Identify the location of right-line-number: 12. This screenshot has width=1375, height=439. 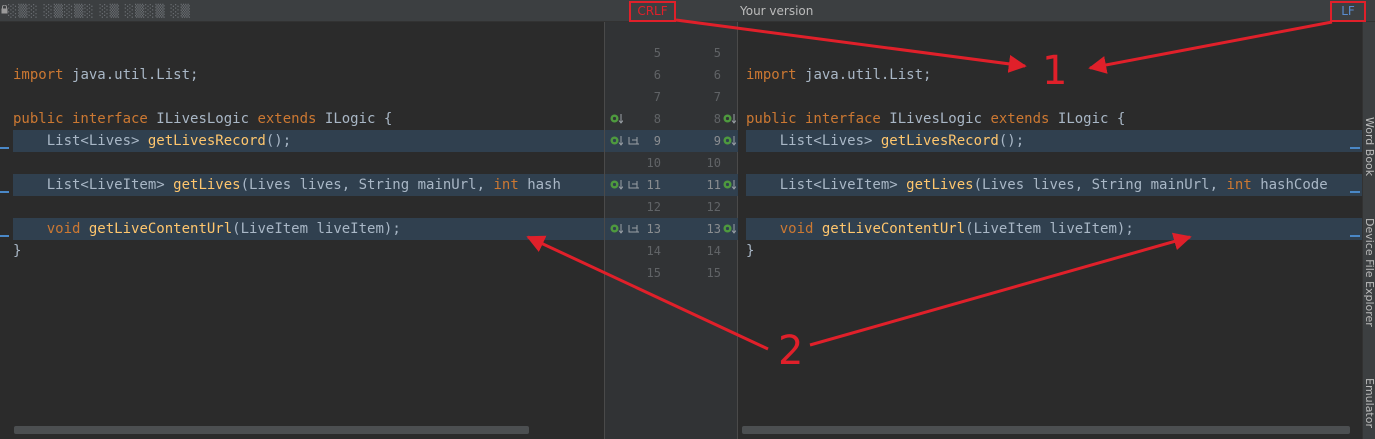
(713, 207).